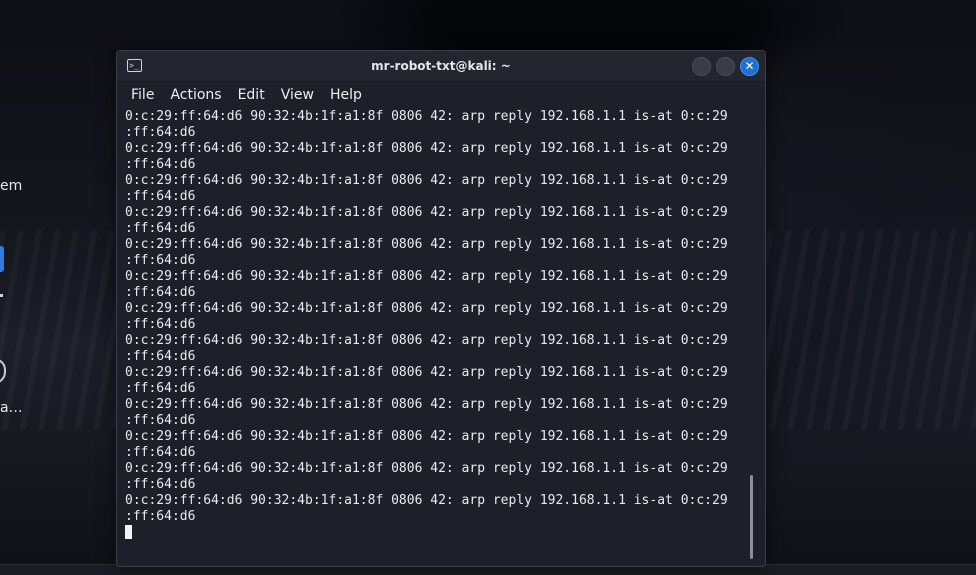 This screenshot has height=575, width=976. What do you see at coordinates (749, 66) in the screenshot?
I see `close-button: ✕` at bounding box center [749, 66].